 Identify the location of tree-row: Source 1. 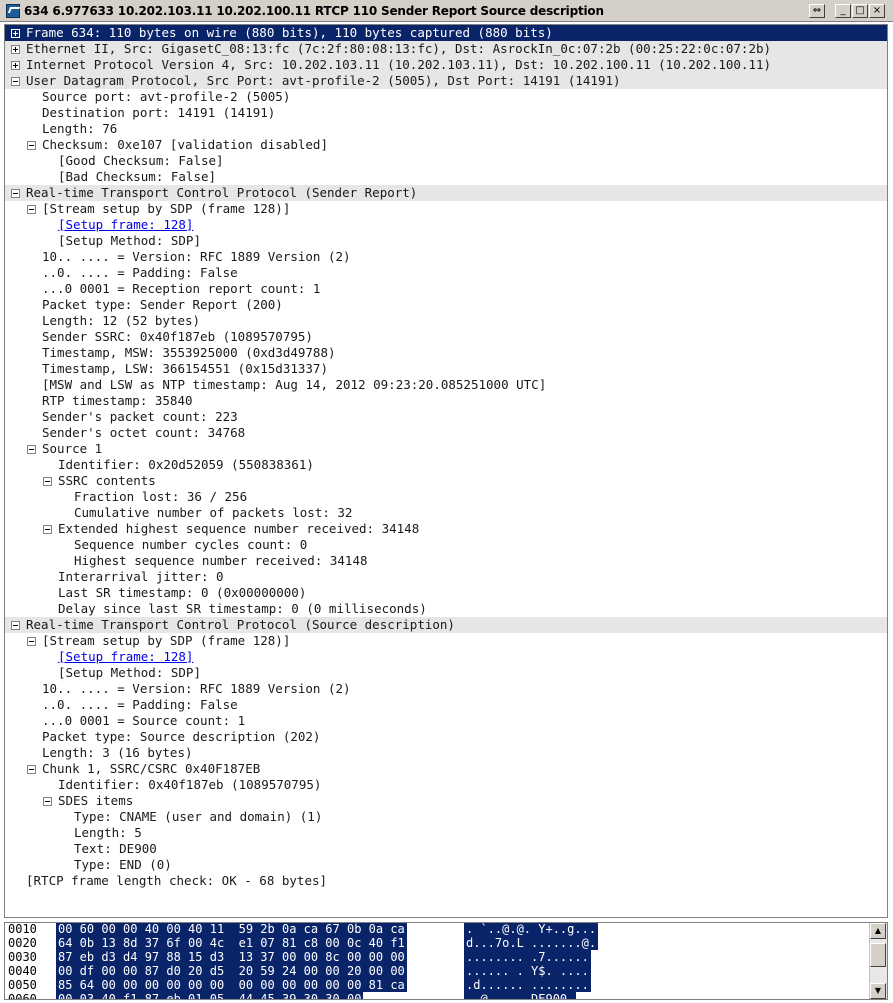
(446, 449).